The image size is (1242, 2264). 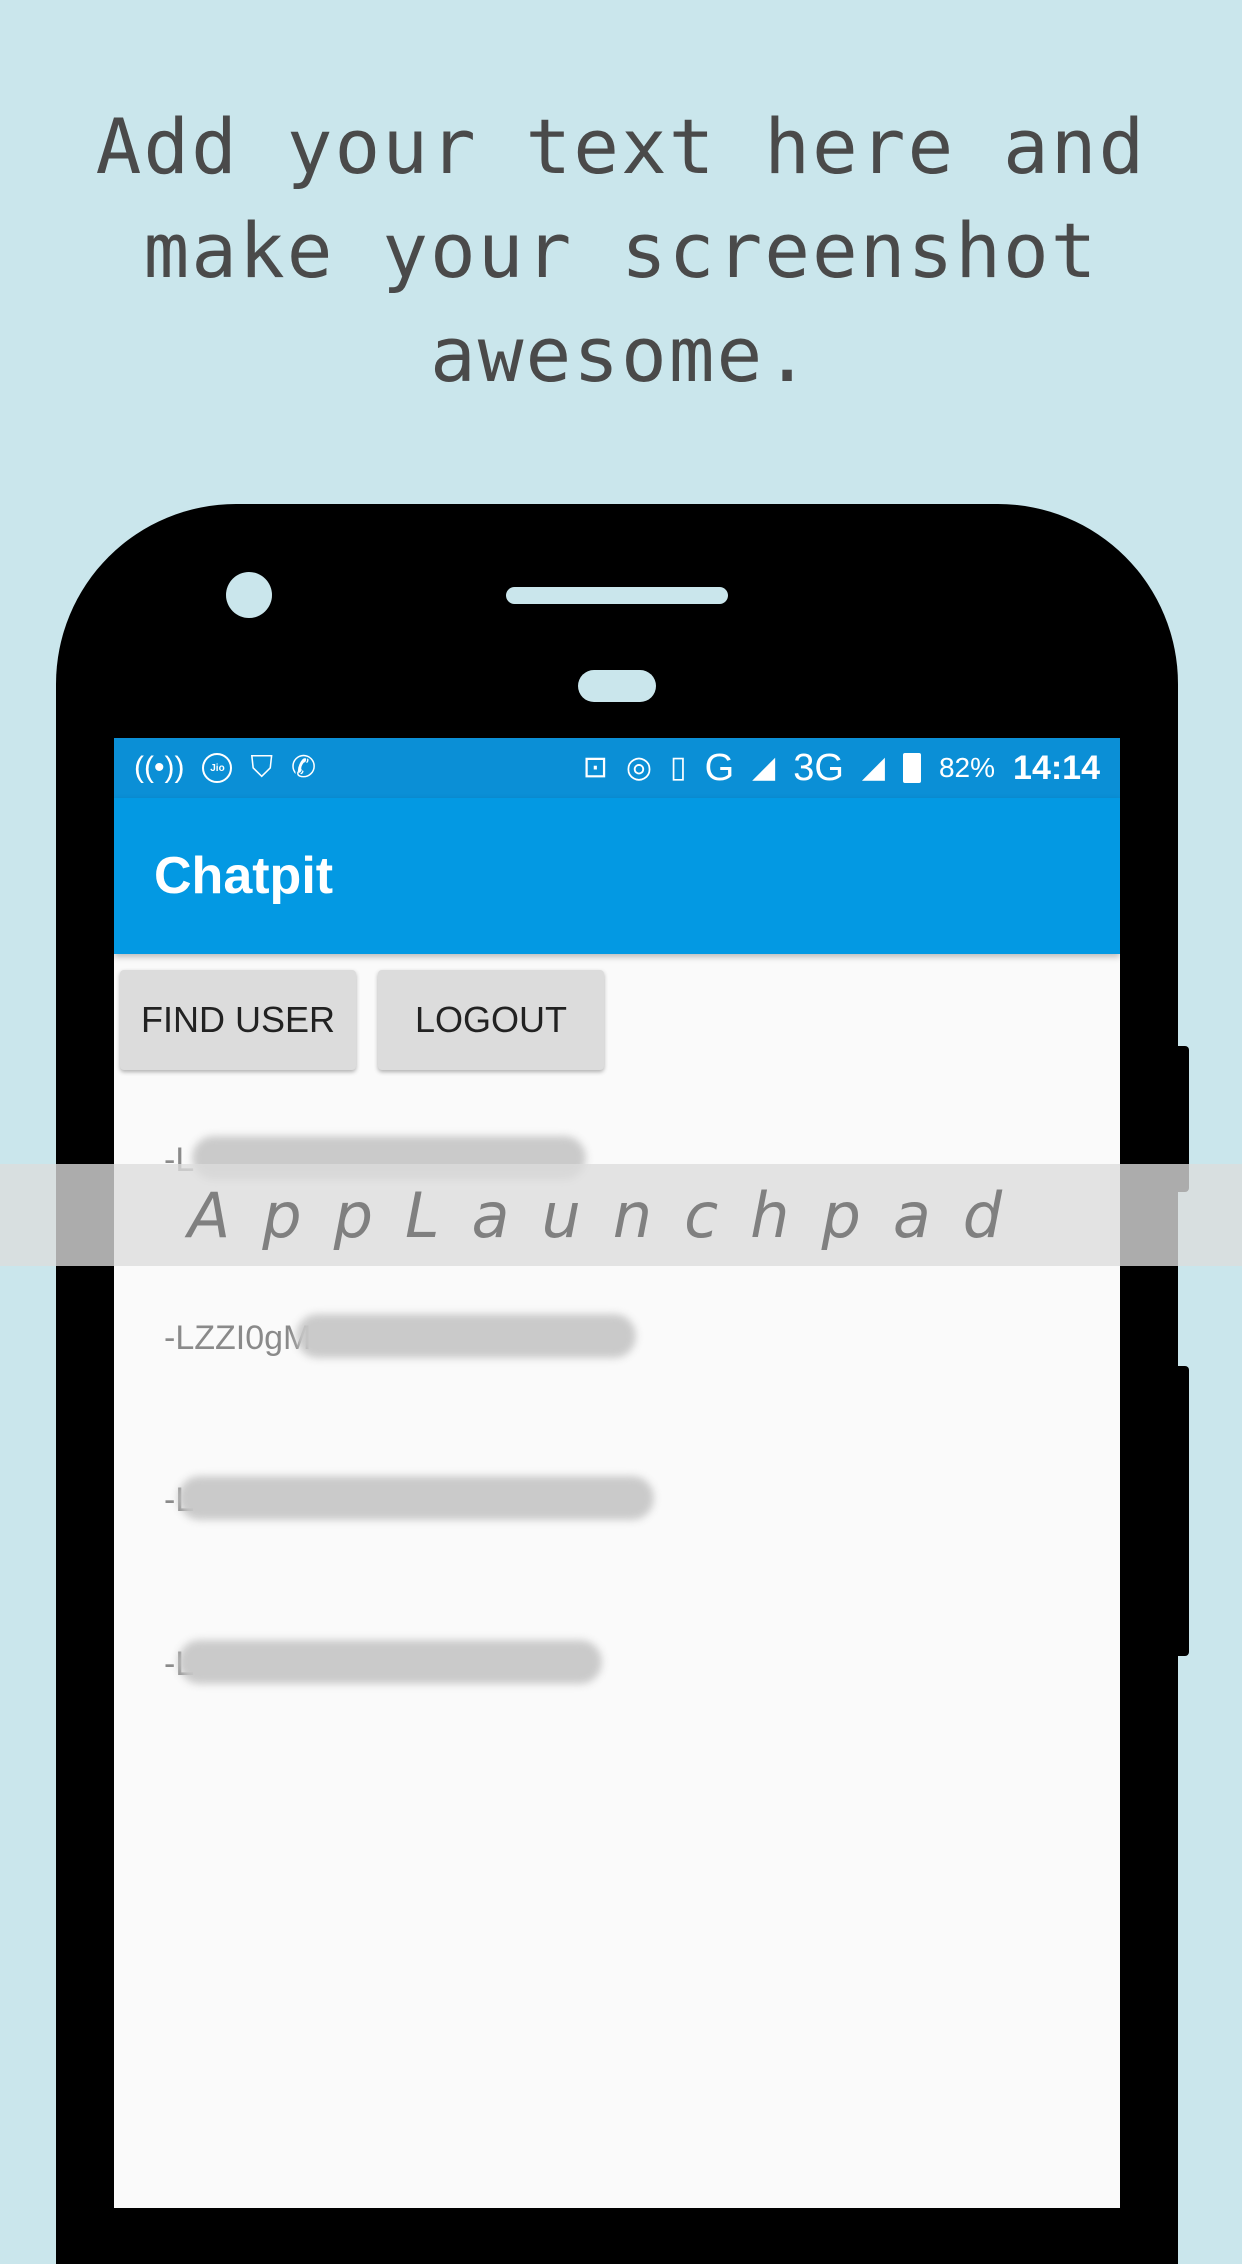 I want to click on phone-speaker, so click(x=617, y=595).